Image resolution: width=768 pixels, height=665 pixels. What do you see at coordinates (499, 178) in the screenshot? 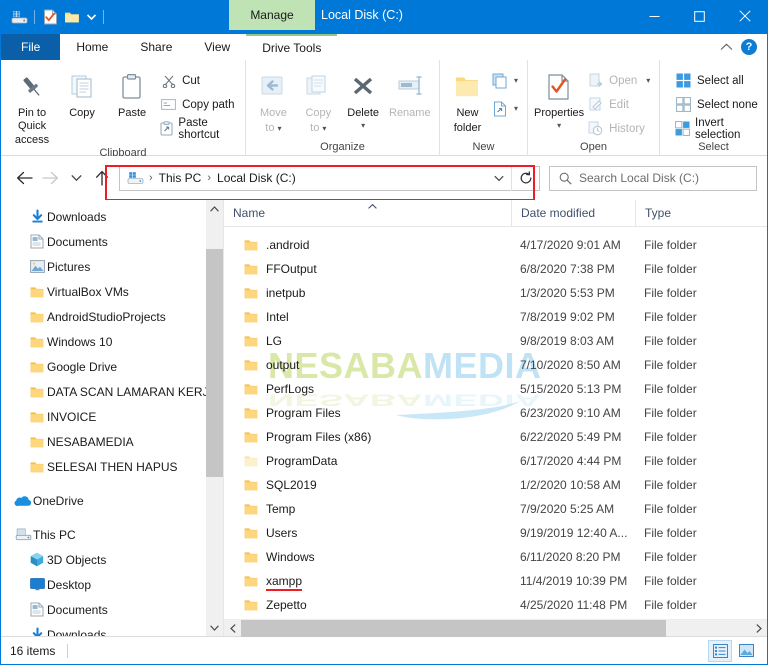
I see `address-dropdown-icon` at bounding box center [499, 178].